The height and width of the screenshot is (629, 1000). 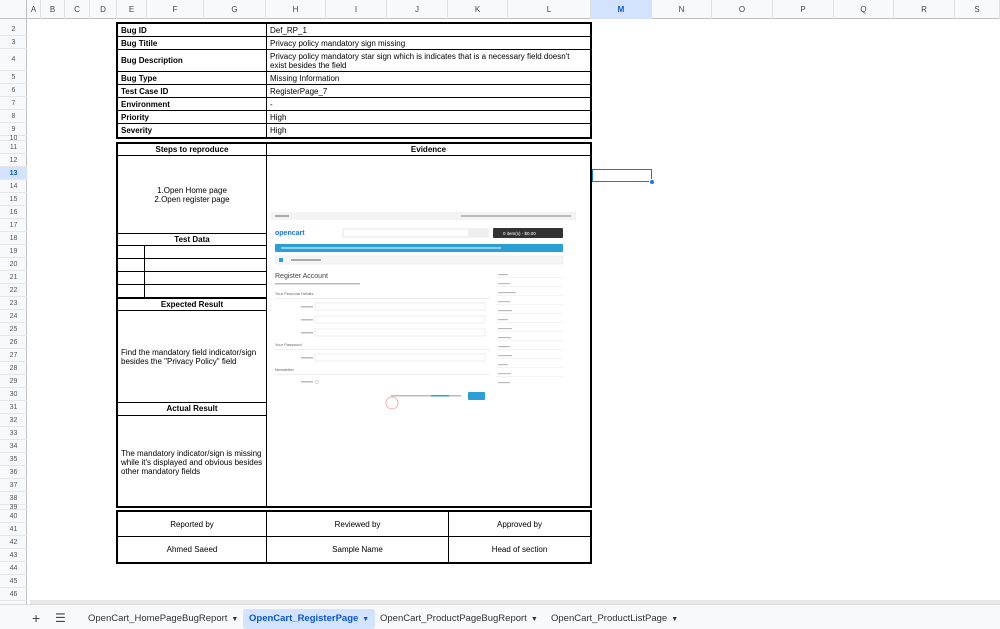 I want to click on row-header-35: 35, so click(x=13, y=459).